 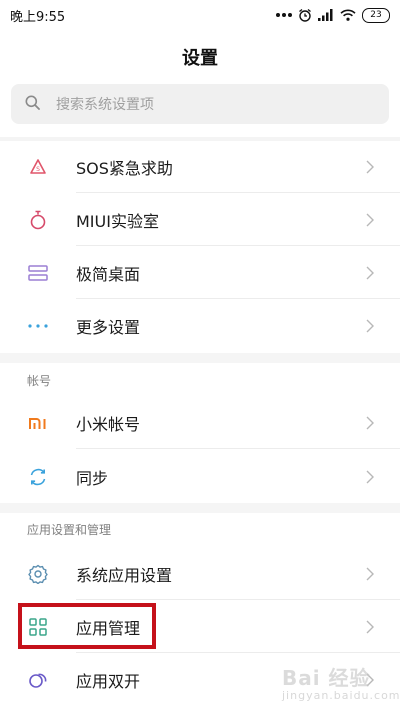 What do you see at coordinates (108, 424) in the screenshot?
I see `settings-item-label: 小米帐号` at bounding box center [108, 424].